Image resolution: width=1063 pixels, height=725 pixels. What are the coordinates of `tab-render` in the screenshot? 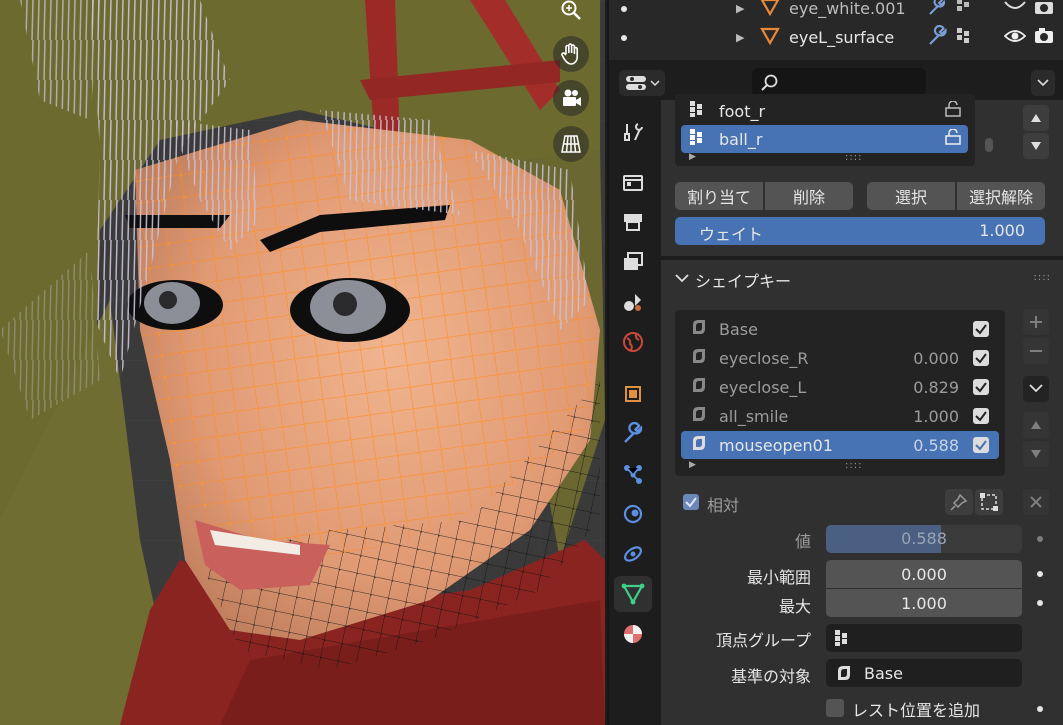 It's located at (633, 182).